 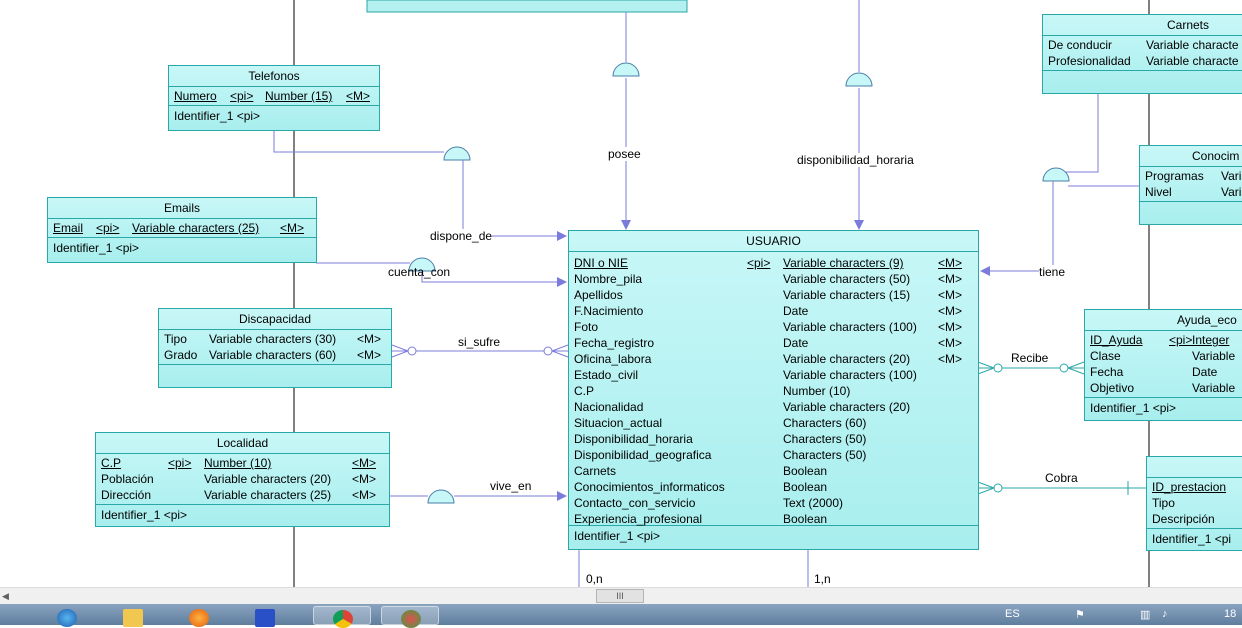 I want to click on attr-name: Profesionalidad, so click(x=1089, y=61).